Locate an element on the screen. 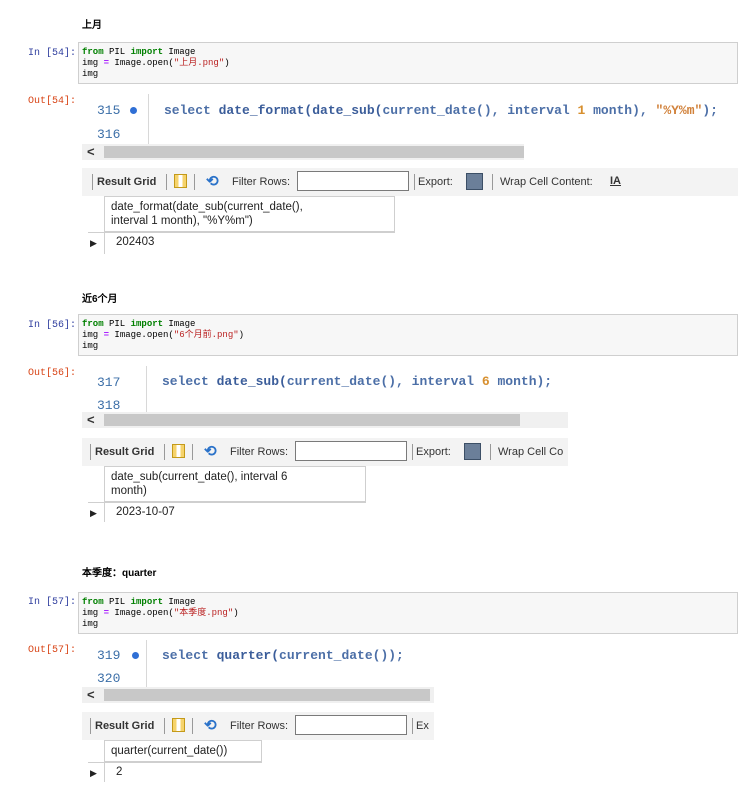 The width and height of the screenshot is (738, 807). line-number: 319 is located at coordinates (109, 655).